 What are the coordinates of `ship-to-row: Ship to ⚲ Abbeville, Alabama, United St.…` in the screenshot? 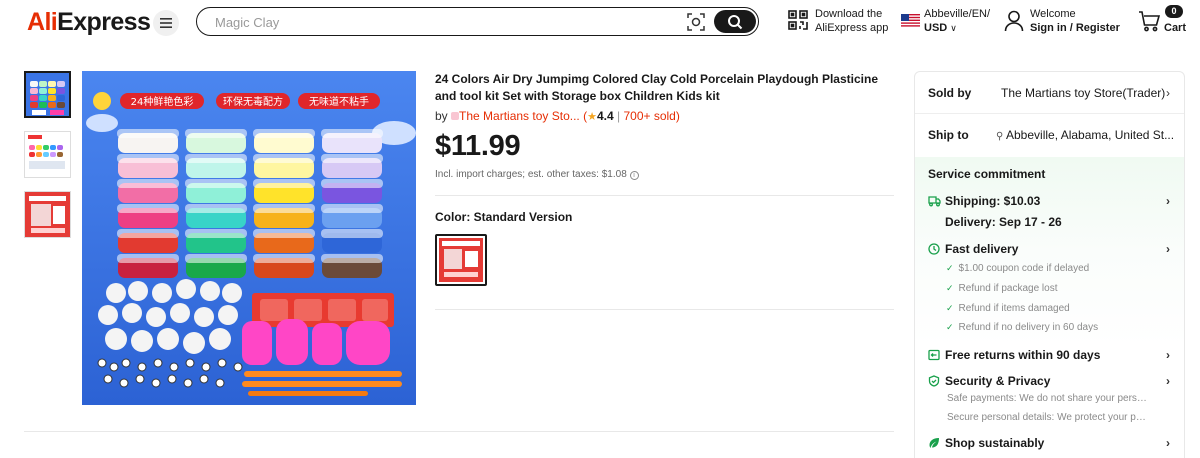 It's located at (1051, 135).